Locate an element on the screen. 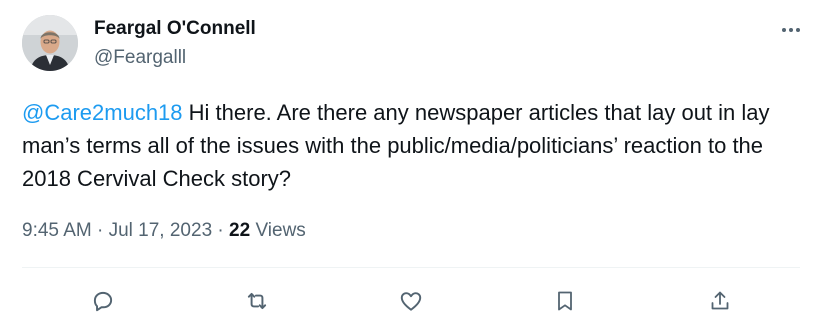  more-options-button is located at coordinates (791, 30).